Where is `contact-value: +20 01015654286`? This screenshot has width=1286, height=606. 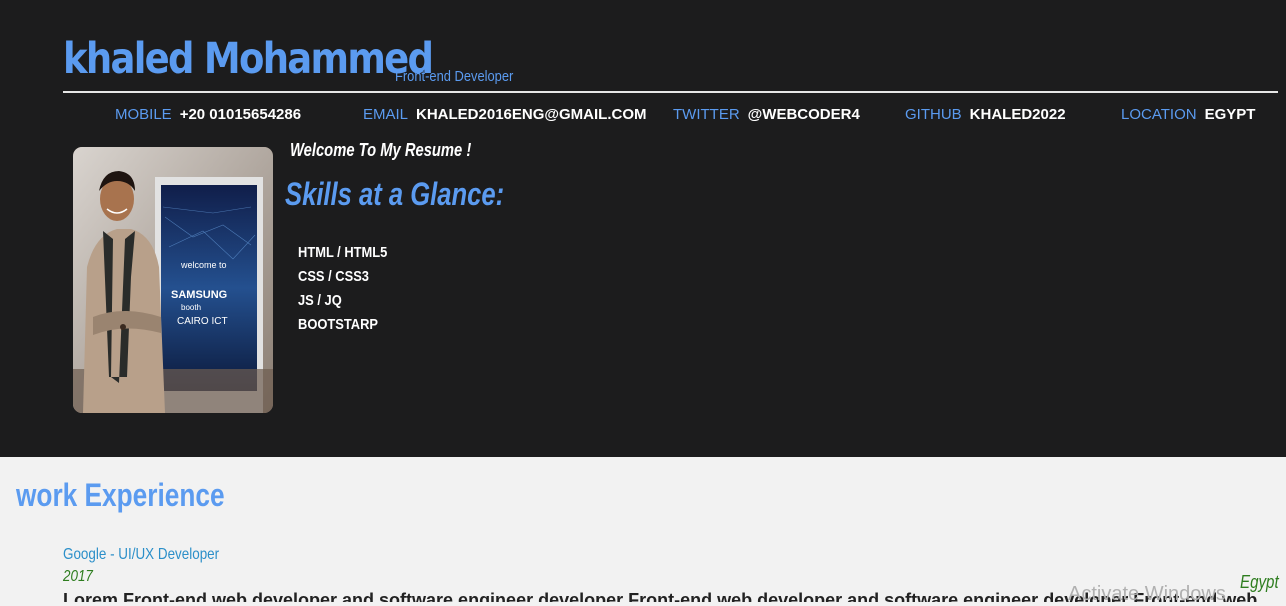 contact-value: +20 01015654286 is located at coordinates (240, 114).